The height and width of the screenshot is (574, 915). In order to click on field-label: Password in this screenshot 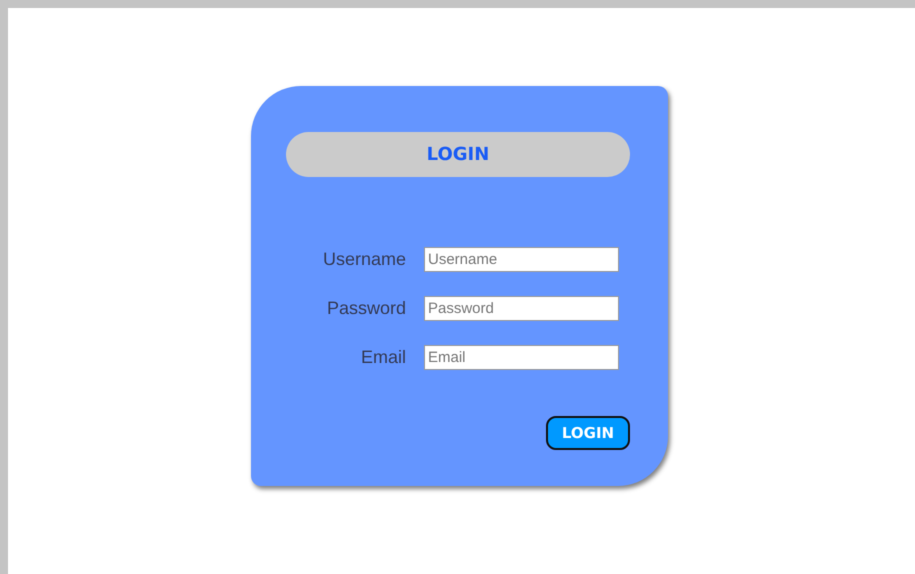, I will do `click(366, 308)`.